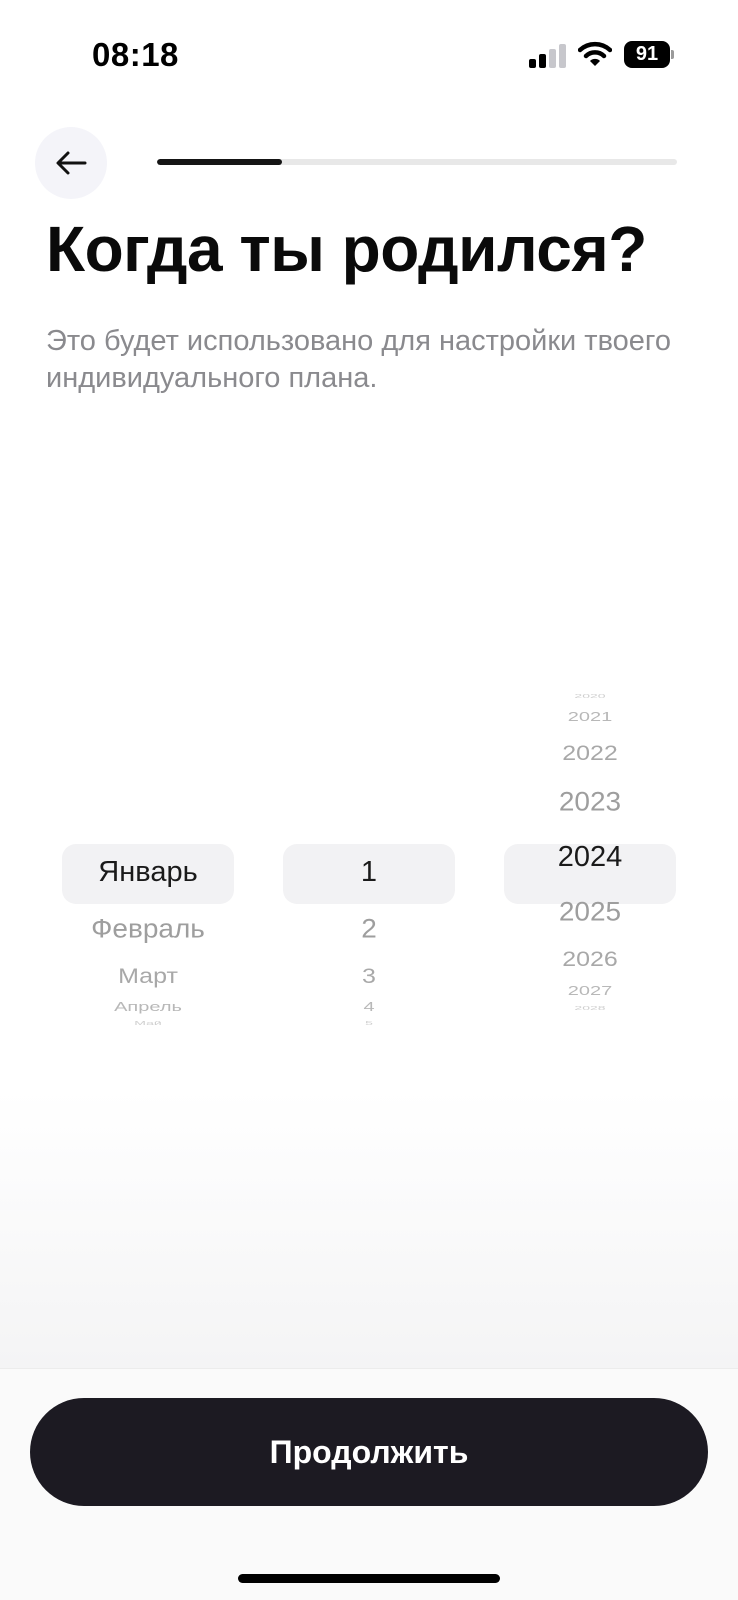  I want to click on year-option-selected: 2024, so click(590, 857).